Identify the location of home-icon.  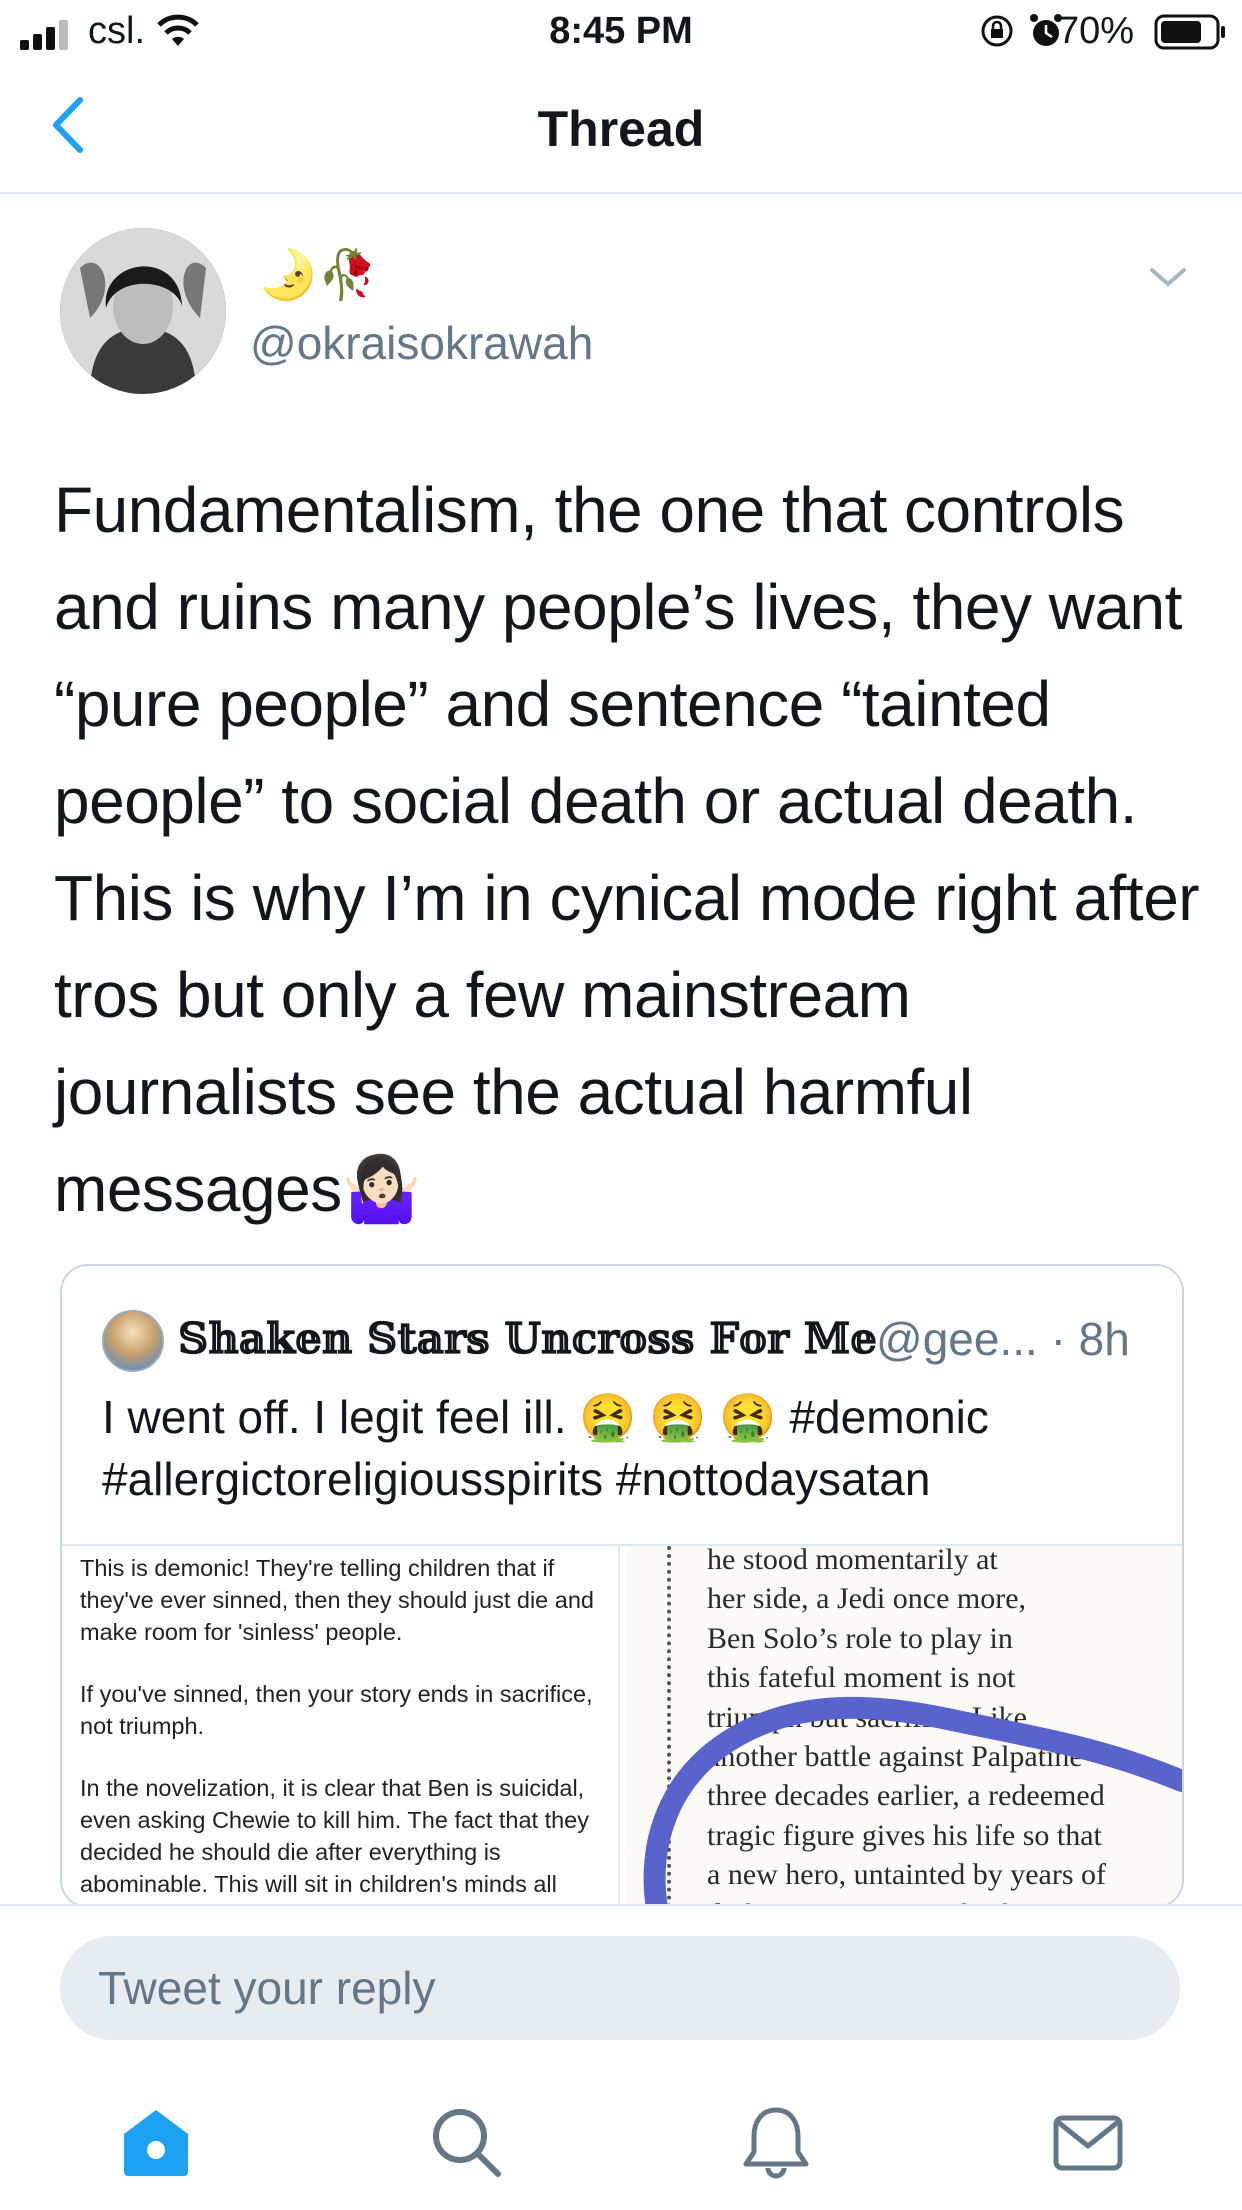
(156, 2143).